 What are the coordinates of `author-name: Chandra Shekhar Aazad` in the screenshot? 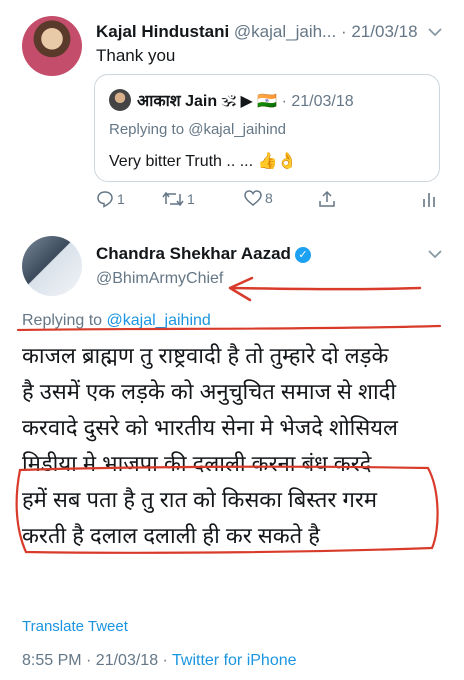 It's located at (193, 253).